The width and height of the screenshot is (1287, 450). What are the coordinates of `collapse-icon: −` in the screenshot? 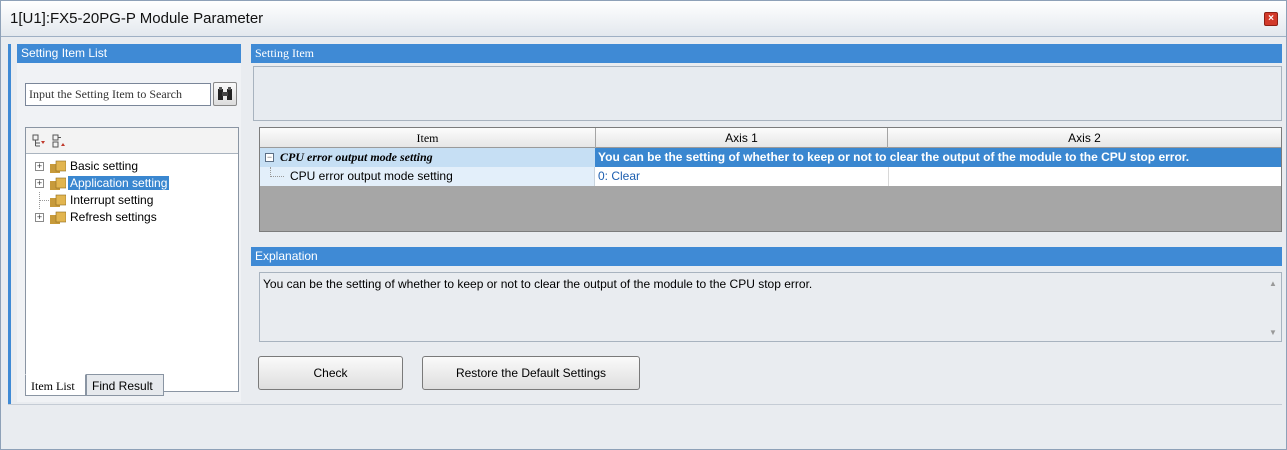 It's located at (269, 157).